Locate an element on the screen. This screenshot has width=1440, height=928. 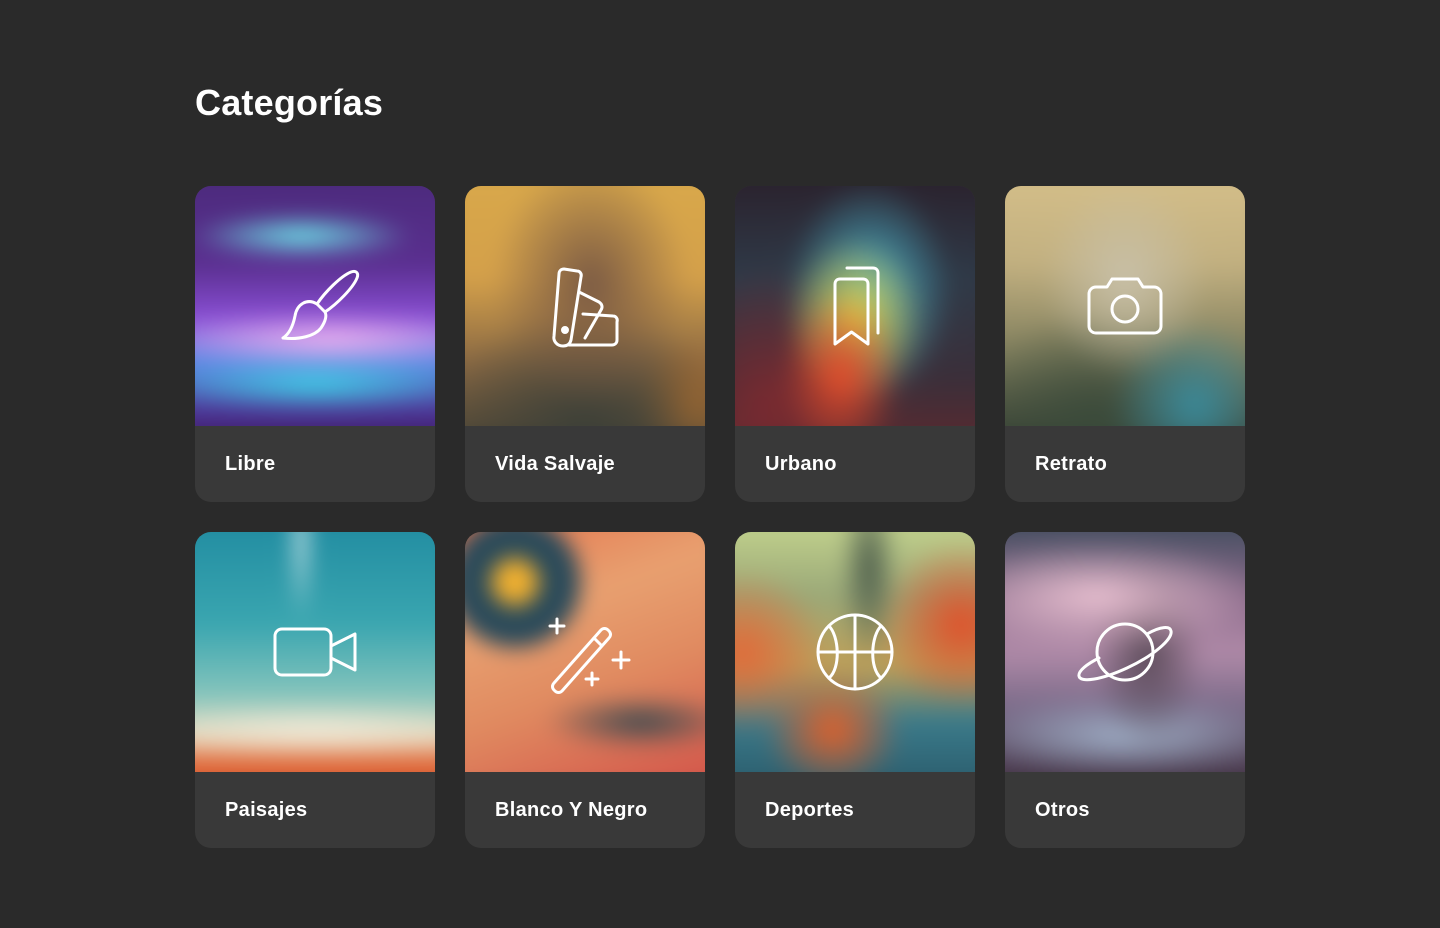
category-label: Paisajes is located at coordinates (266, 809).